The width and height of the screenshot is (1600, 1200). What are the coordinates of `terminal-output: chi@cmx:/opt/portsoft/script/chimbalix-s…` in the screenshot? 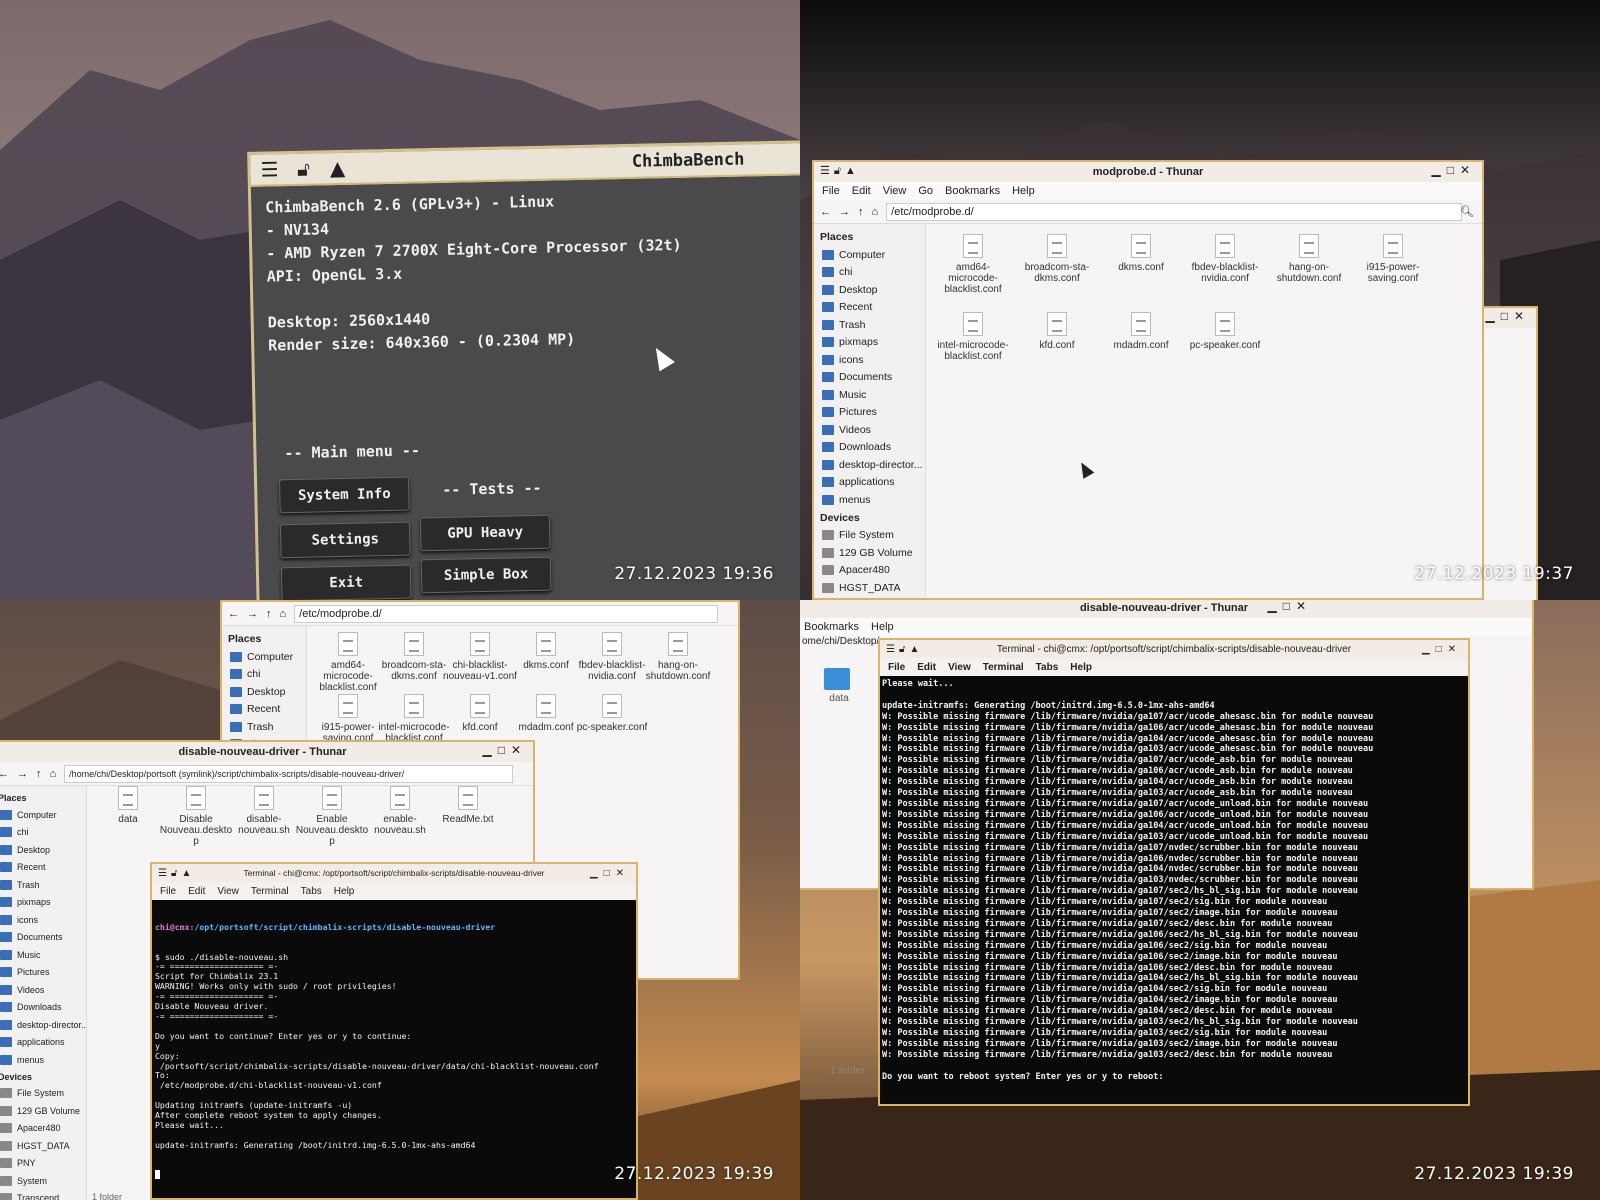 It's located at (394, 1050).